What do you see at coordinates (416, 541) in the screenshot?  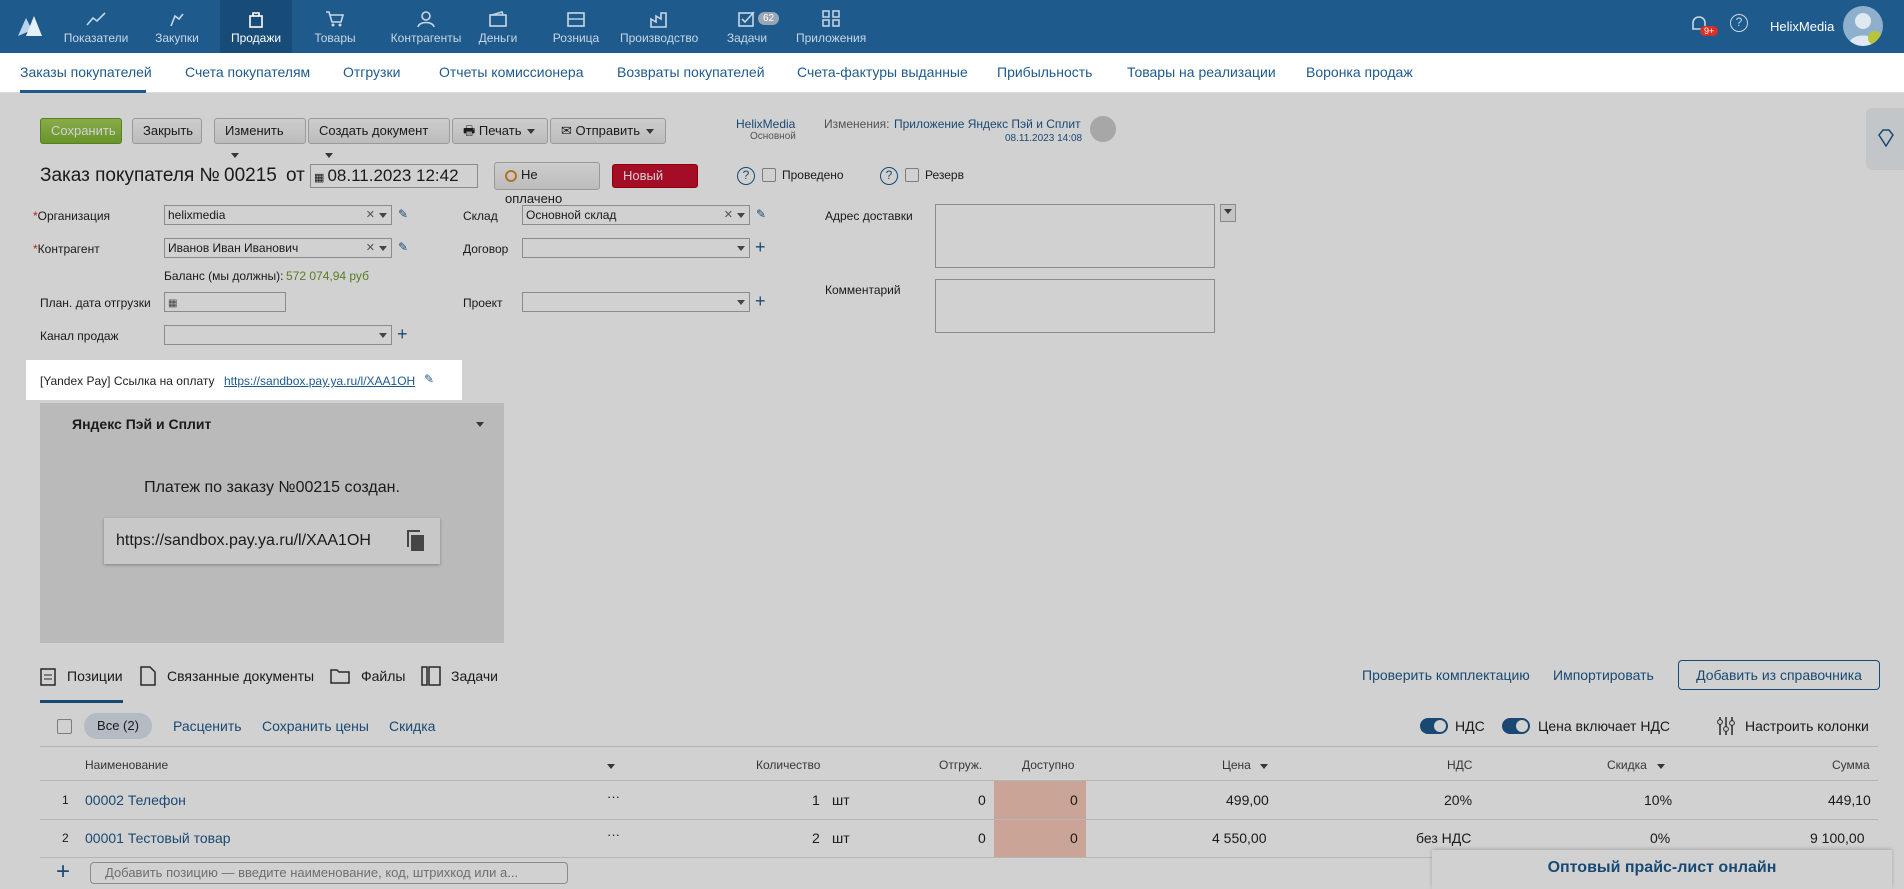 I see `copy-icon` at bounding box center [416, 541].